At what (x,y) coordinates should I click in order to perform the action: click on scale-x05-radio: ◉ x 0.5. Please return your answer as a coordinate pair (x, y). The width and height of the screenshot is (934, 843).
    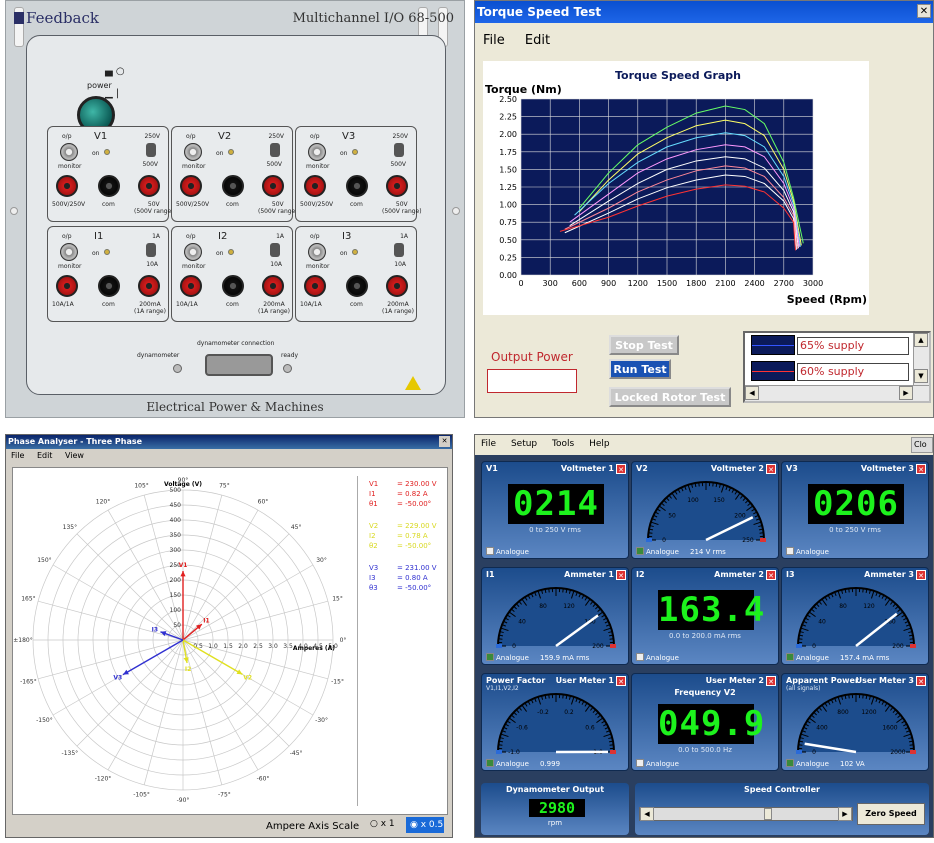
    Looking at the image, I should click on (425, 825).